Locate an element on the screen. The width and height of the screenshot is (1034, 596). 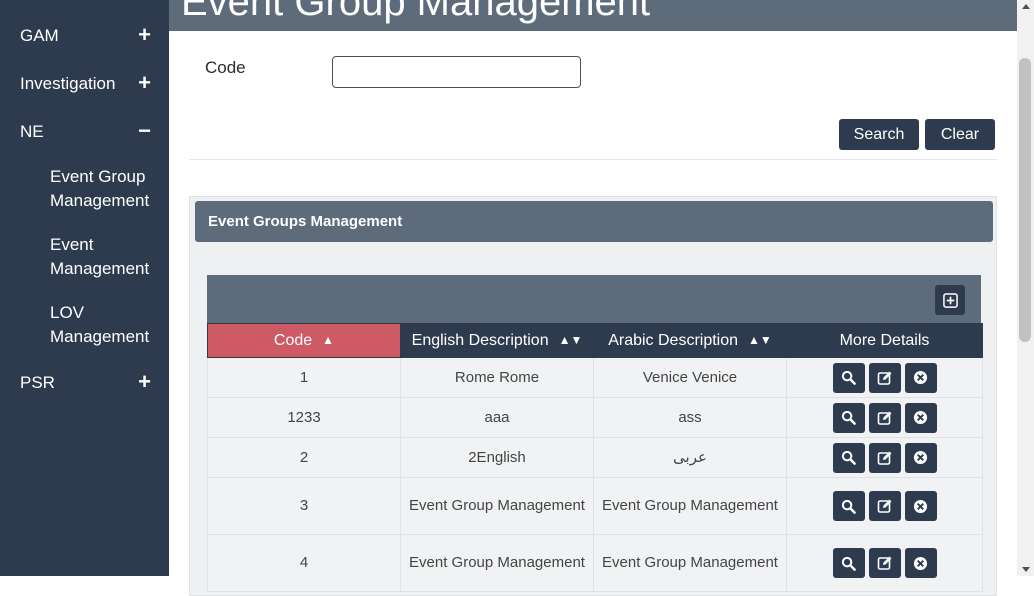
sidebar-item-psr: PSR + is located at coordinates (87, 382).